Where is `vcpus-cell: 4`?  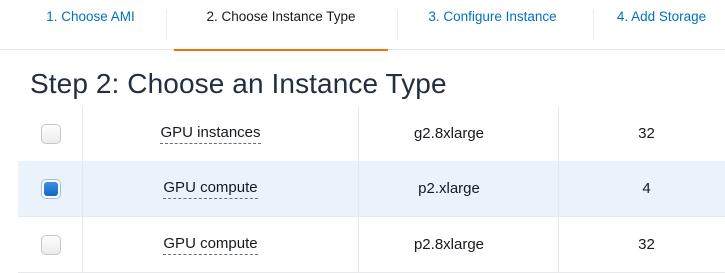
vcpus-cell: 4 is located at coordinates (646, 188).